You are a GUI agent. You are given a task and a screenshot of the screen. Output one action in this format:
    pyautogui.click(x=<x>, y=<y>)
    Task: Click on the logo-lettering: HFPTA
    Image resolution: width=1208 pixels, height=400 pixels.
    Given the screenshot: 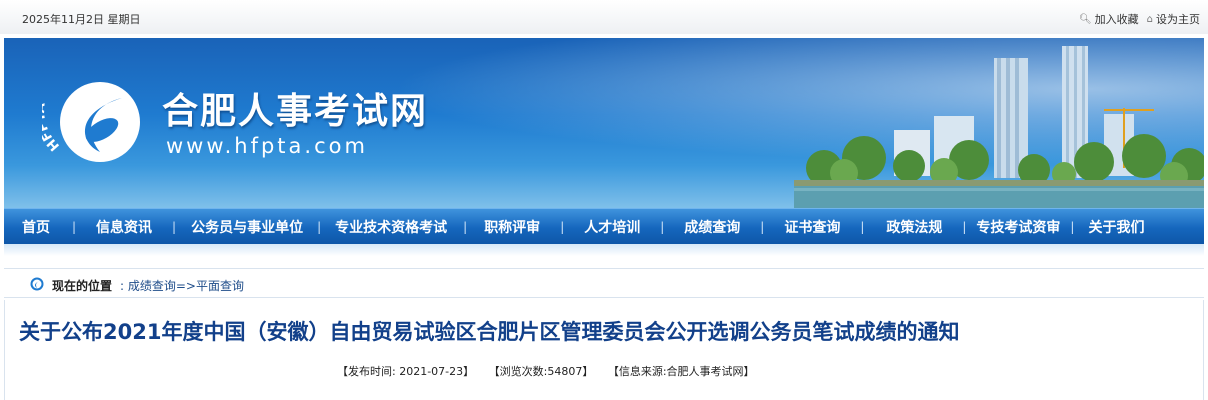 What is the action you would take?
    pyautogui.click(x=52, y=128)
    